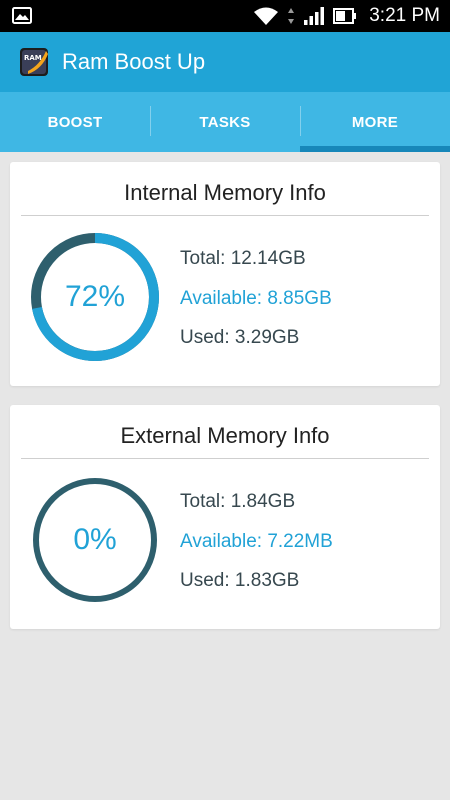 Image resolution: width=450 pixels, height=800 pixels. I want to click on internal-used: Used: 3.29GB, so click(240, 337).